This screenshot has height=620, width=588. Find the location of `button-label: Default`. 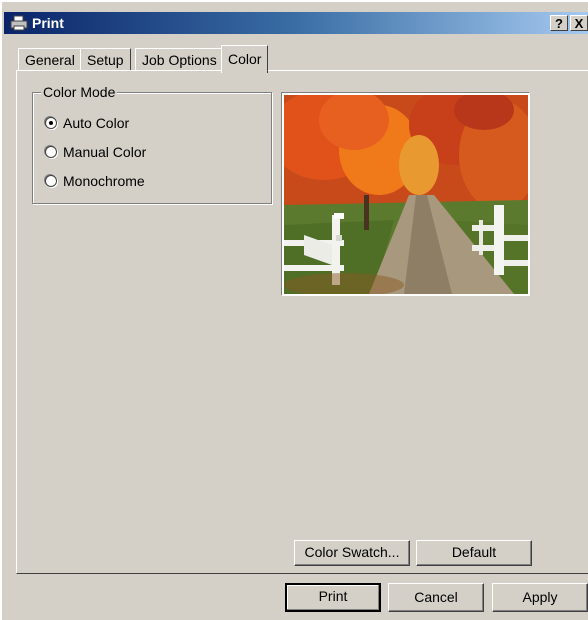

button-label: Default is located at coordinates (474, 552).